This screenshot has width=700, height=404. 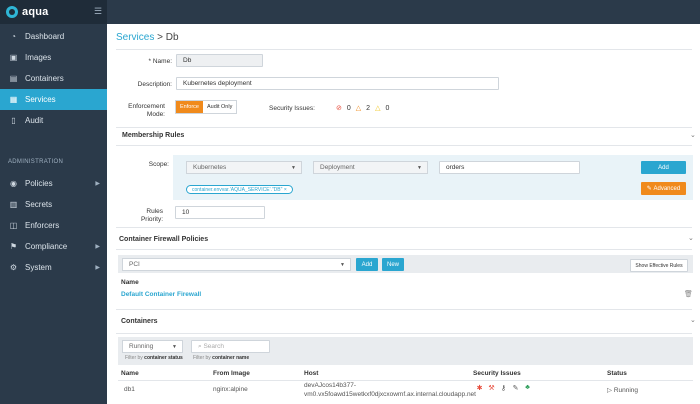 I want to click on scope-object-value: Deployment, so click(x=337, y=167).